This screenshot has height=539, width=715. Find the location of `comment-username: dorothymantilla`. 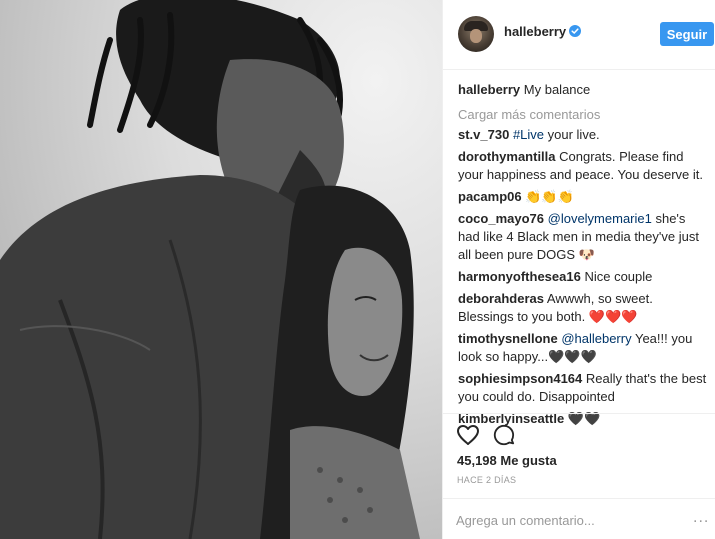

comment-username: dorothymantilla is located at coordinates (507, 156).